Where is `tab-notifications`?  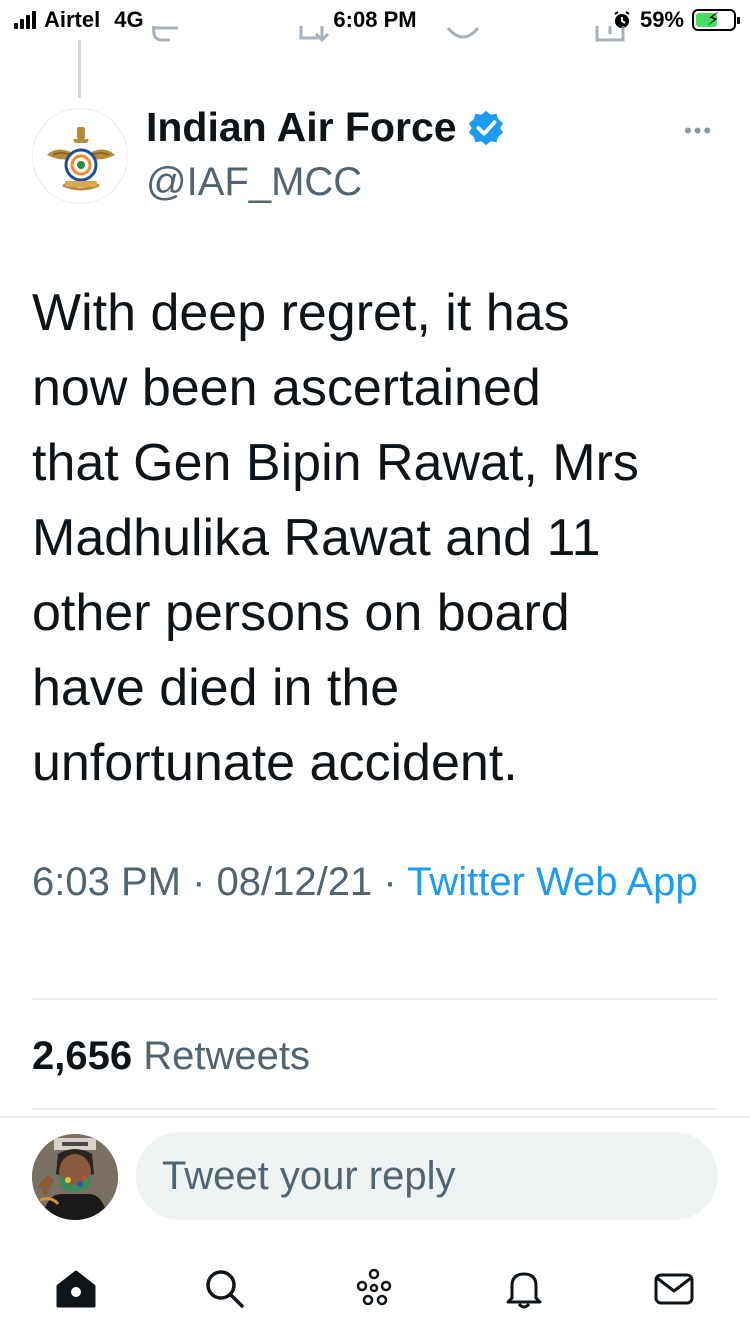 tab-notifications is located at coordinates (524, 1288).